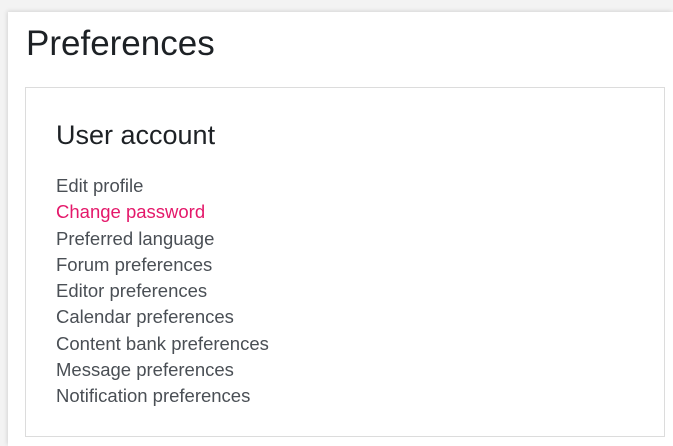 This screenshot has width=673, height=446. Describe the element at coordinates (145, 316) in the screenshot. I see `calendar-preferences-link: Calendar preferences` at that location.